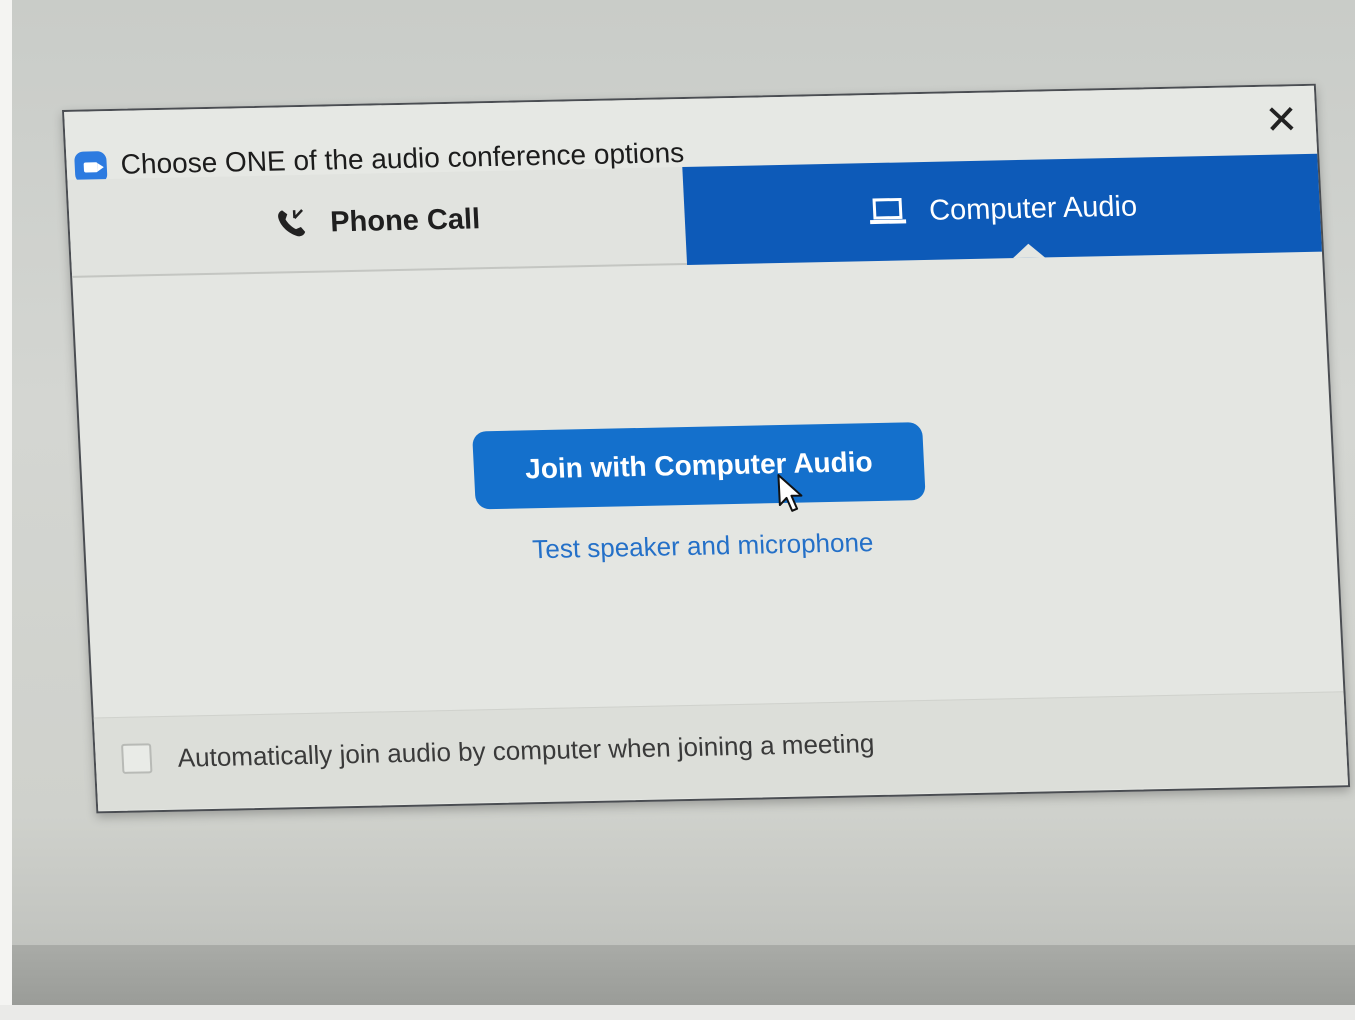  I want to click on test-speaker-microphone-link: Test speaker and microphone, so click(702, 546).